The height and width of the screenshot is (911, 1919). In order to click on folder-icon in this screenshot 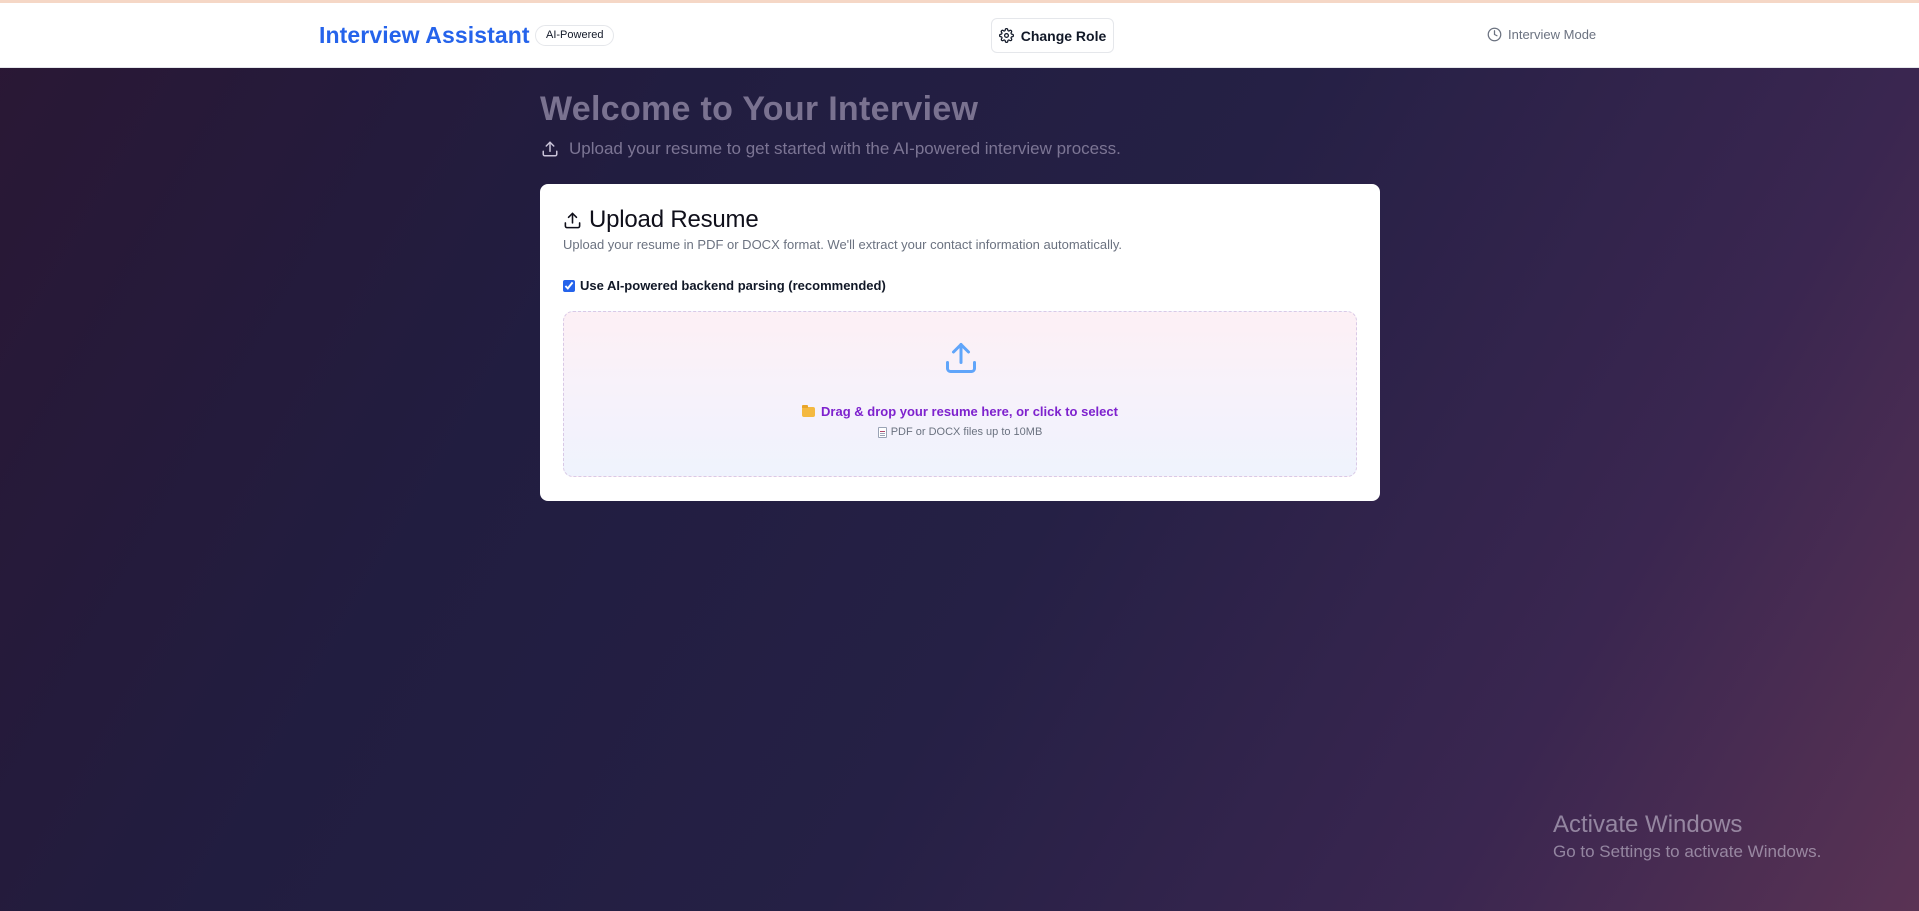, I will do `click(809, 410)`.